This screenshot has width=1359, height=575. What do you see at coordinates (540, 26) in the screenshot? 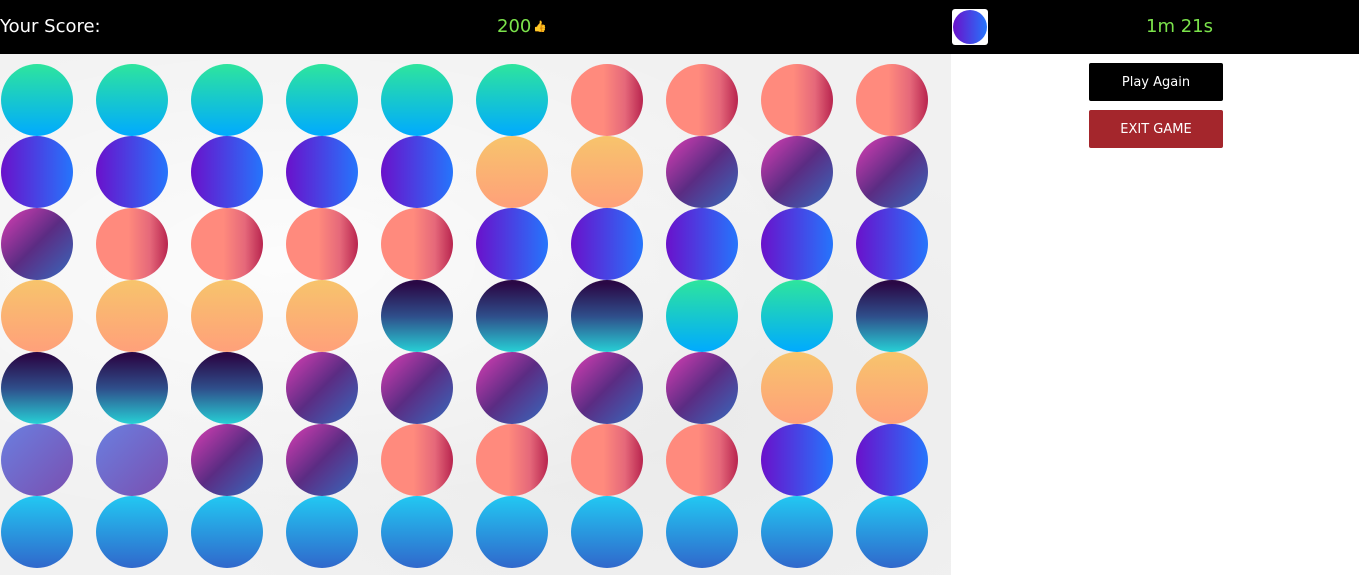
I see `thumbs-up-icon: 👍` at bounding box center [540, 26].